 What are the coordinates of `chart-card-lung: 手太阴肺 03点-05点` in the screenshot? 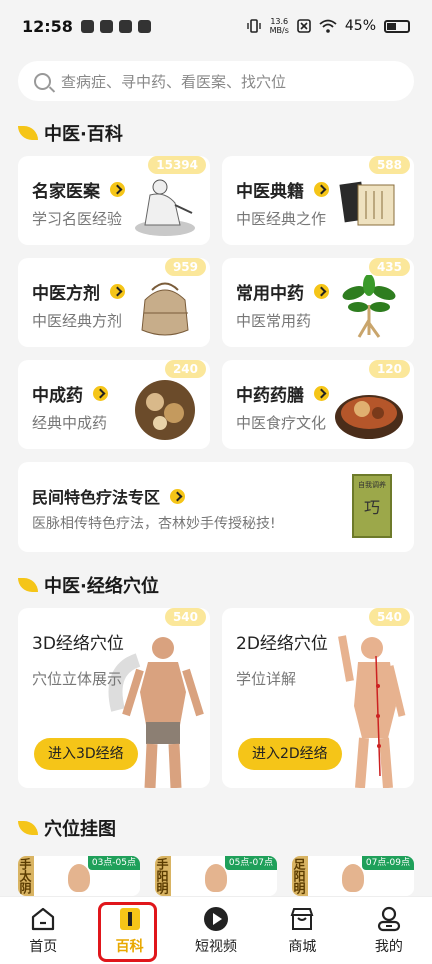 It's located at (79, 876).